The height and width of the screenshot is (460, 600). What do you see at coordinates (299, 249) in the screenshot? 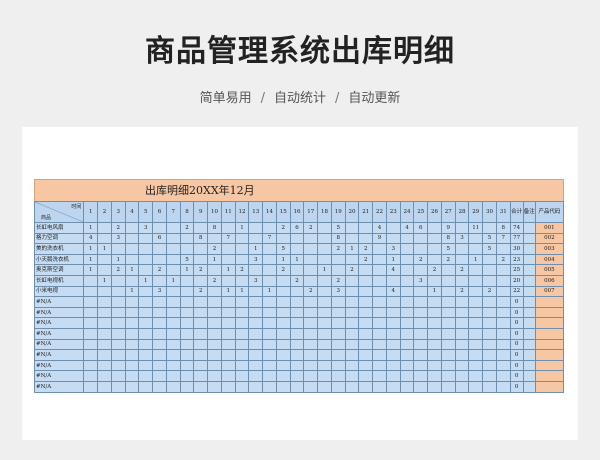
I see `table-row: 美的洗衣机 1 1 2 1 5 2 1 2 3 5 5 30 003` at bounding box center [299, 249].